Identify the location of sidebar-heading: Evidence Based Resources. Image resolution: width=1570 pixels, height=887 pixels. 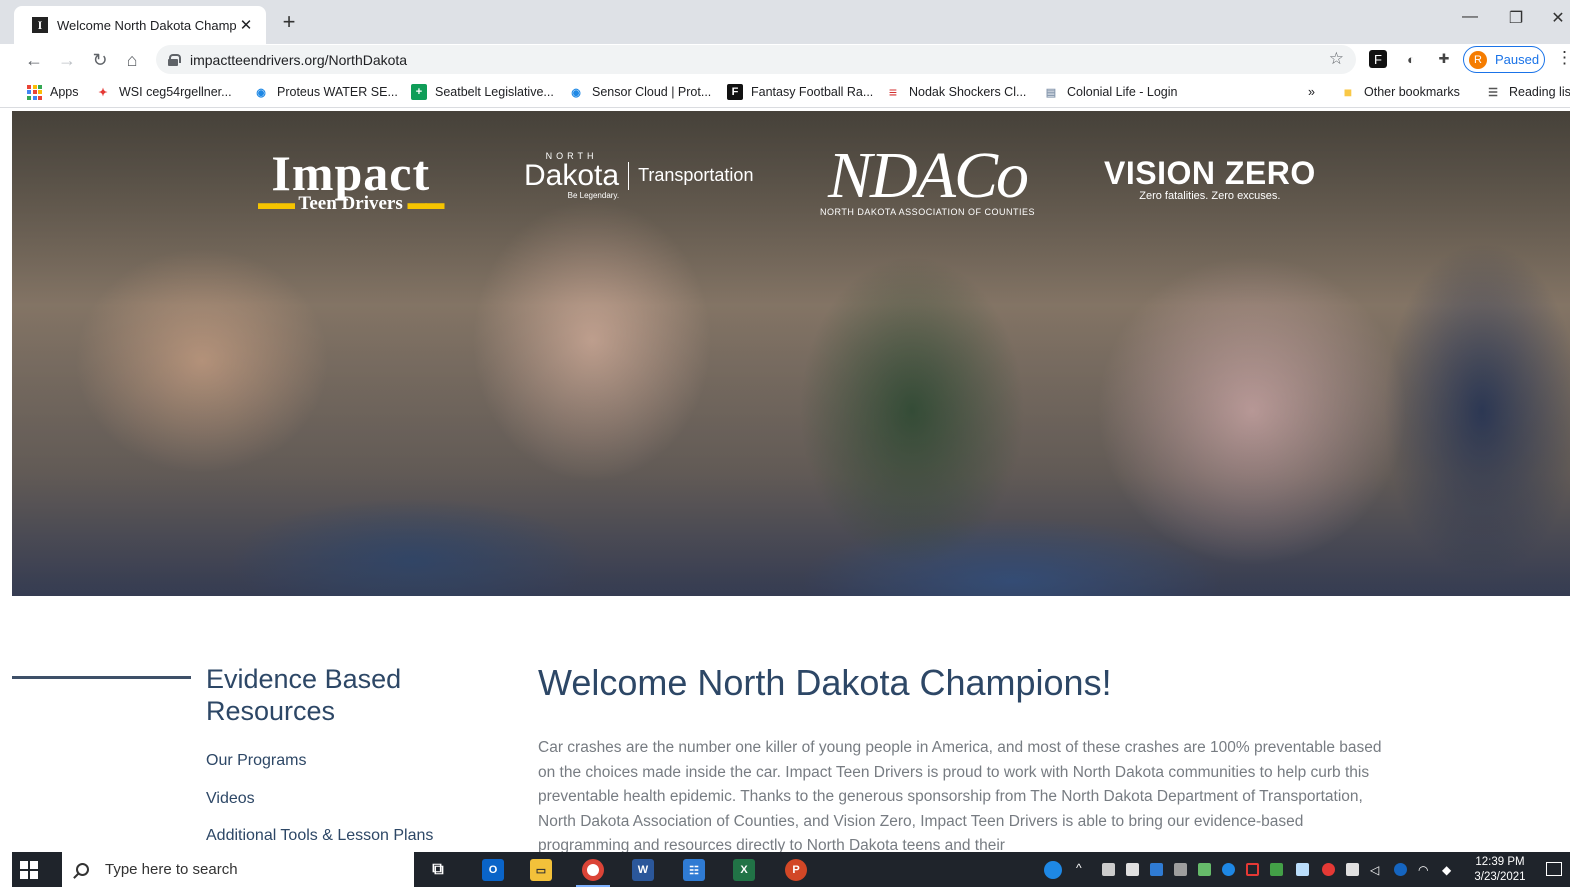
(304, 695).